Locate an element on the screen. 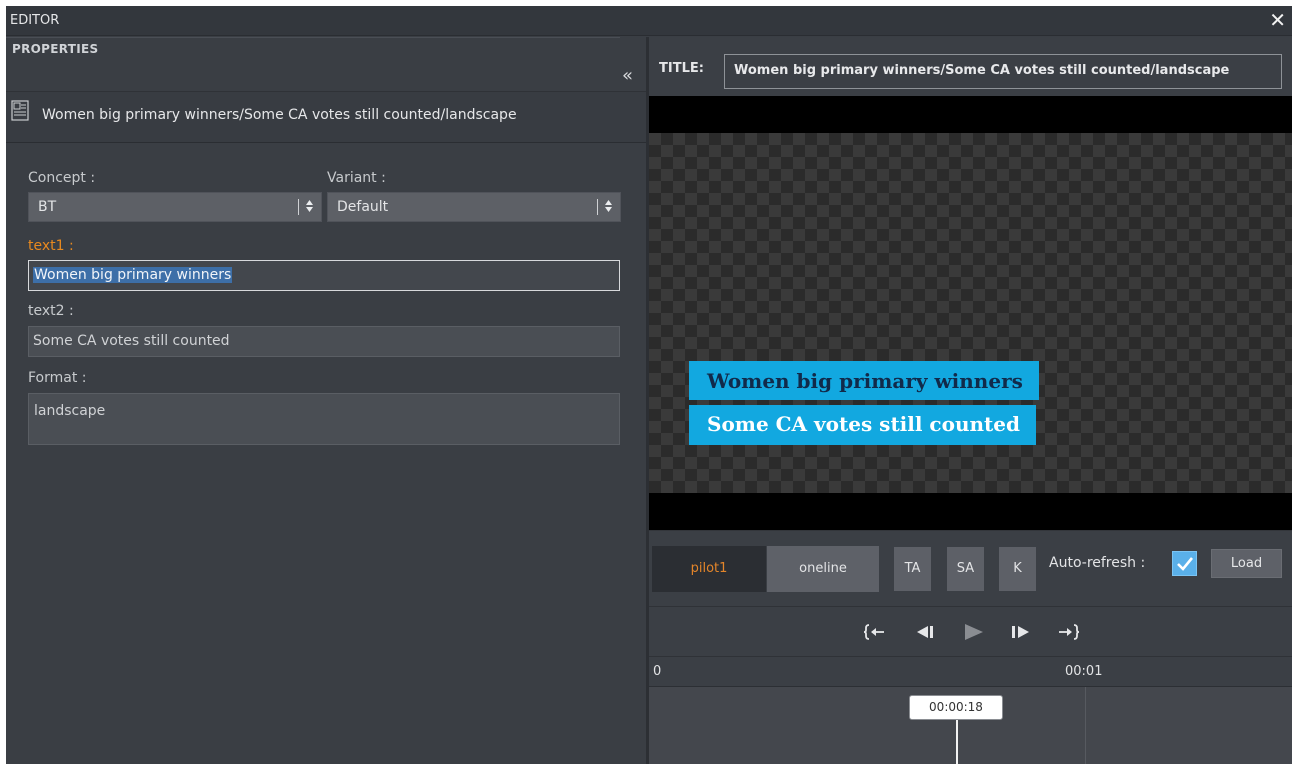 The height and width of the screenshot is (764, 1292). properties-header: PROPERTIES is located at coordinates (313, 49).